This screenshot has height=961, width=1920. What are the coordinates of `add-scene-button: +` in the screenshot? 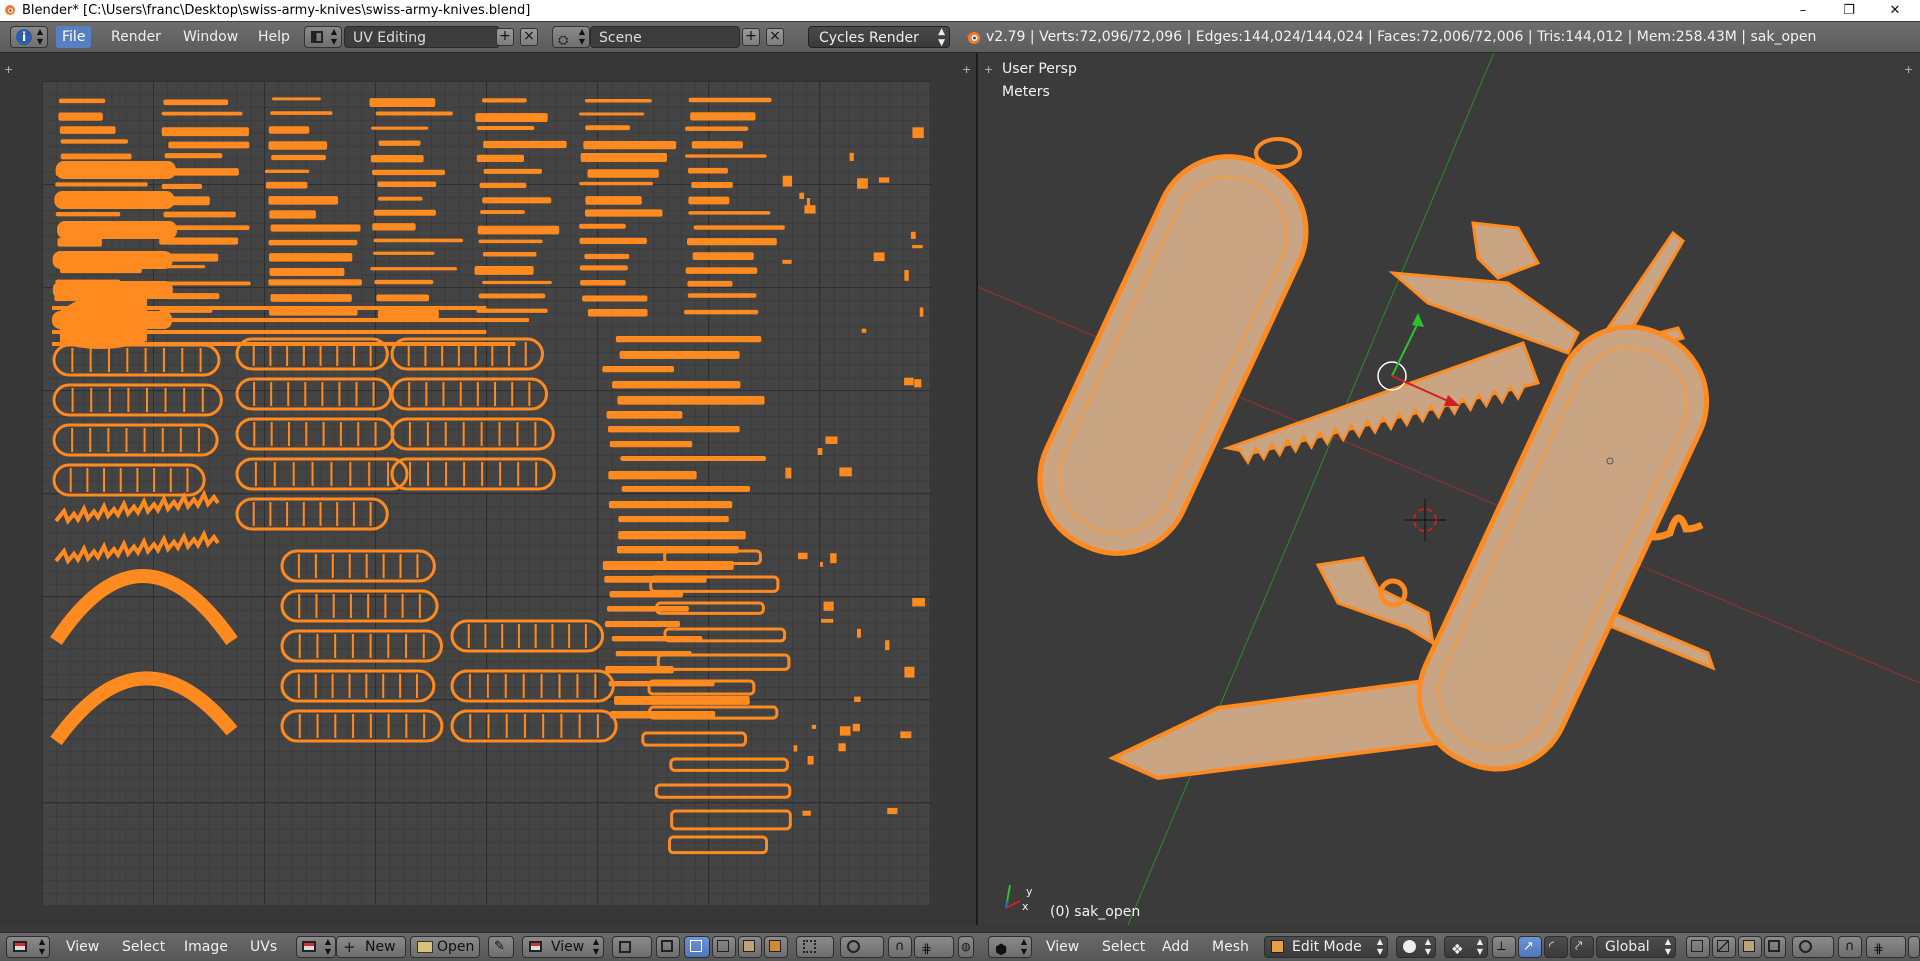 It's located at (751, 37).